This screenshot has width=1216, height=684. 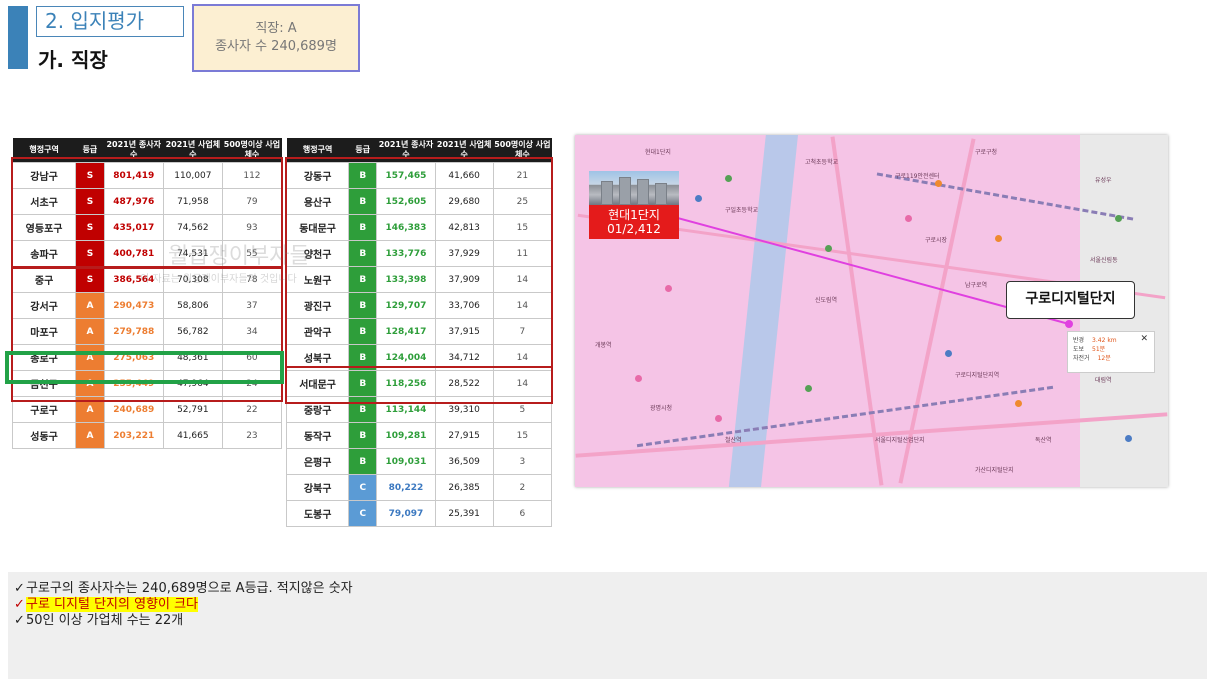 I want to click on large-business-cell: 22, so click(x=252, y=409).